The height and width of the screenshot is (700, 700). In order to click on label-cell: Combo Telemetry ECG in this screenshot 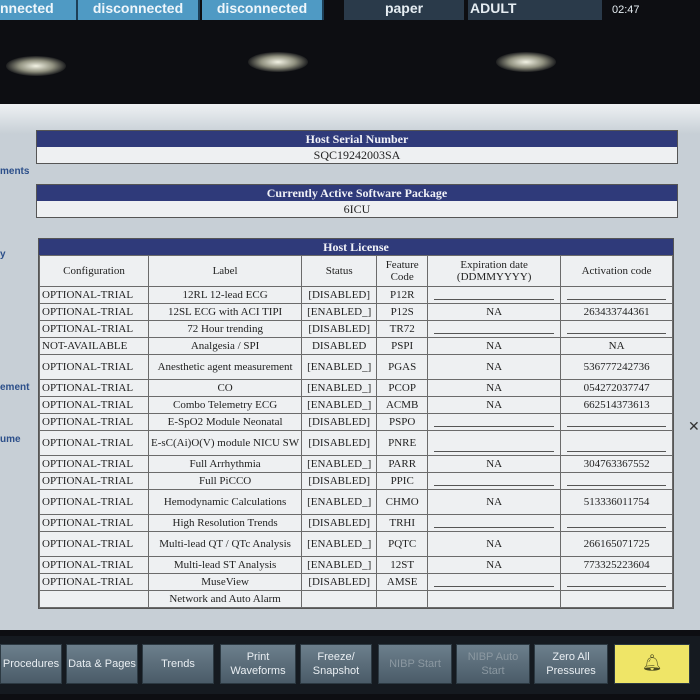, I will do `click(225, 405)`.